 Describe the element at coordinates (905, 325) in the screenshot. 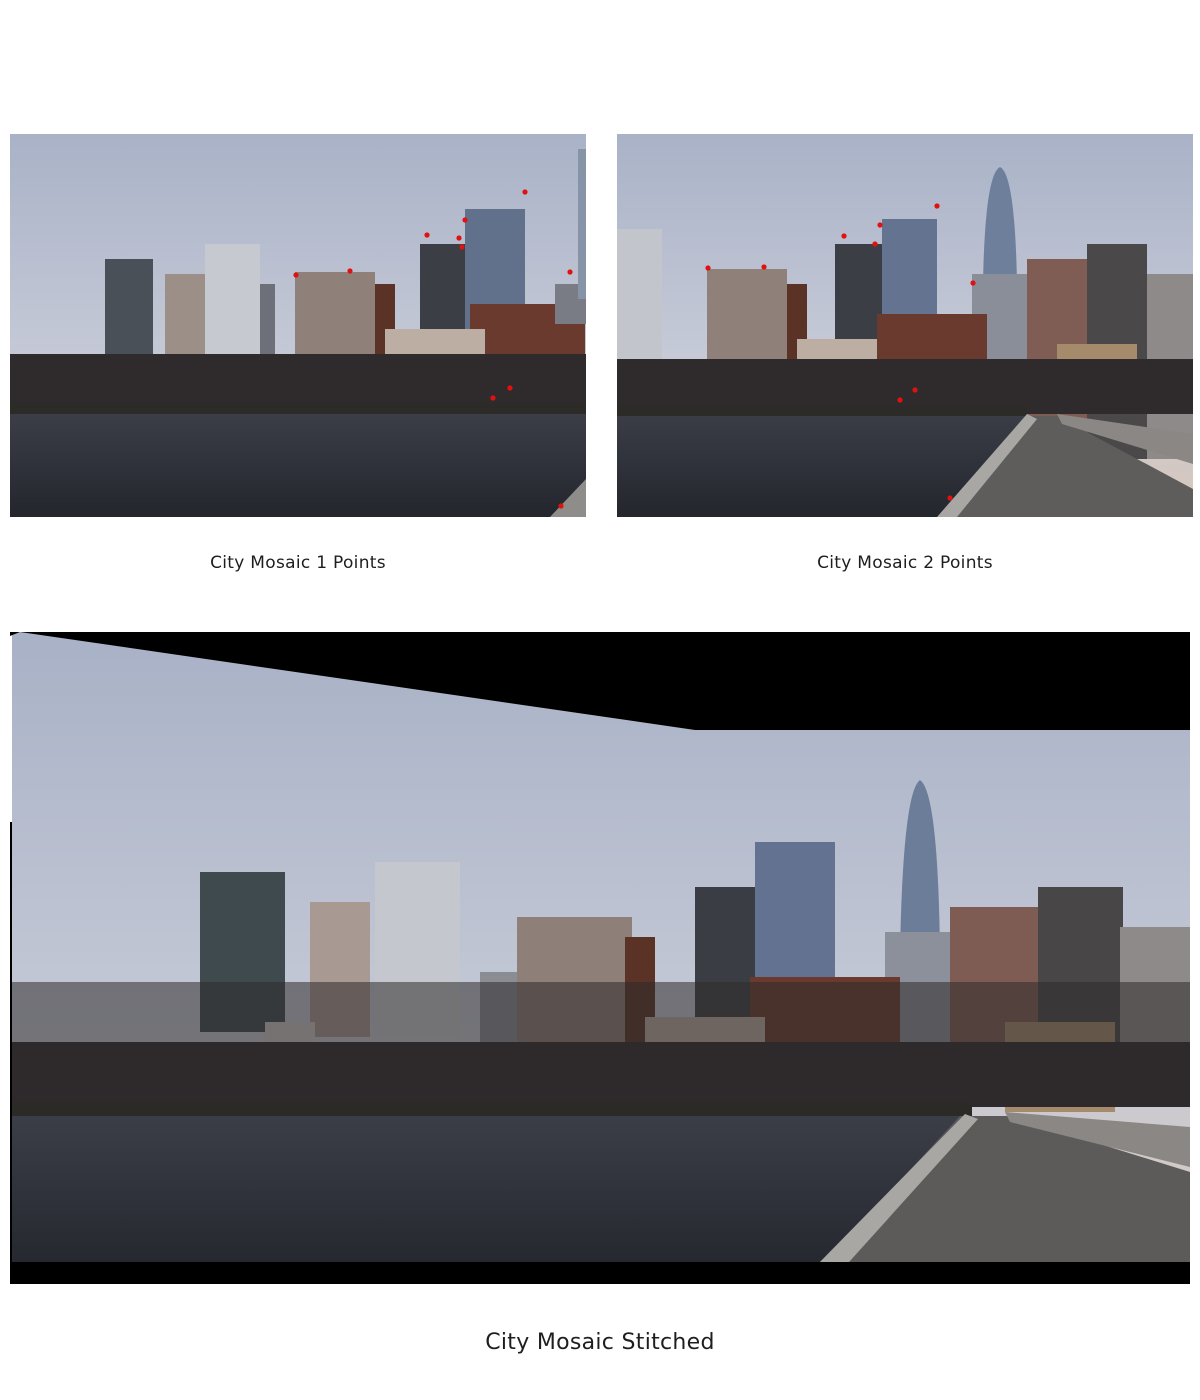

I see `city-mosaic-2-image` at that location.